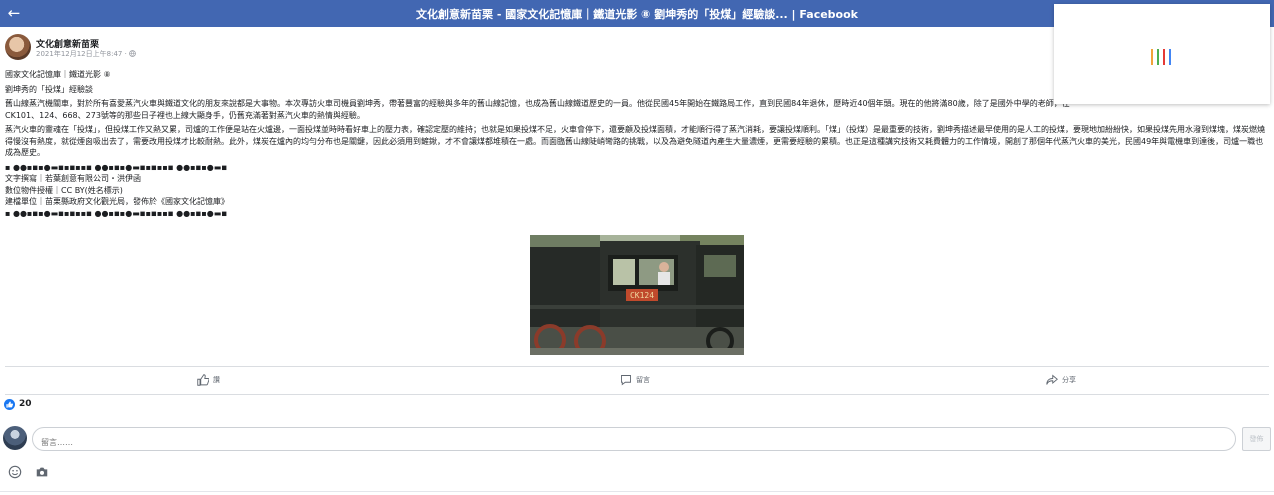 This screenshot has height=495, width=1274. Describe the element at coordinates (64, 190) in the screenshot. I see `credit-line: 數位物件授權｜CC BY(姓名標示)` at that location.